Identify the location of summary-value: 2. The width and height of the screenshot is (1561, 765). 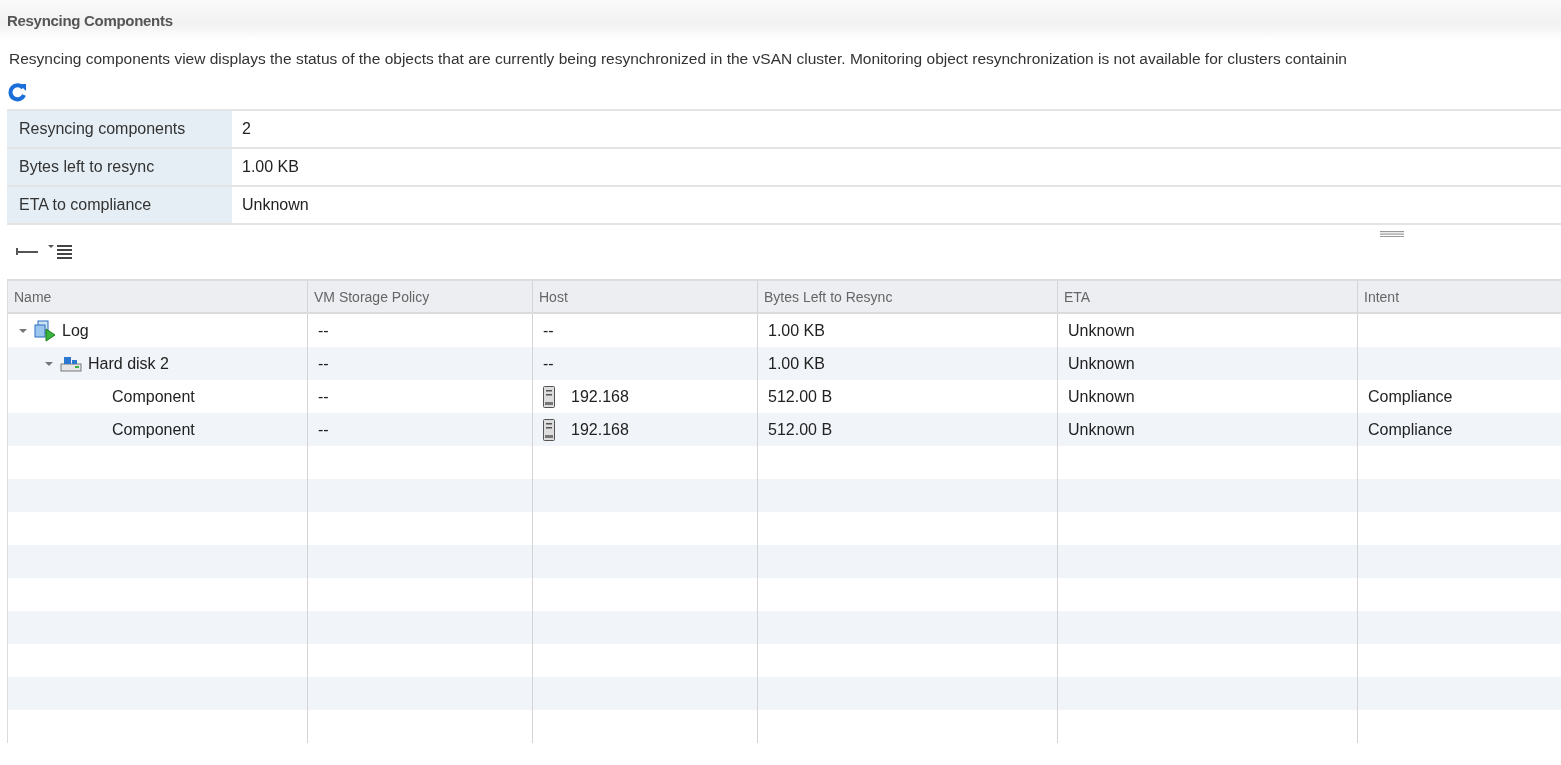
(246, 129).